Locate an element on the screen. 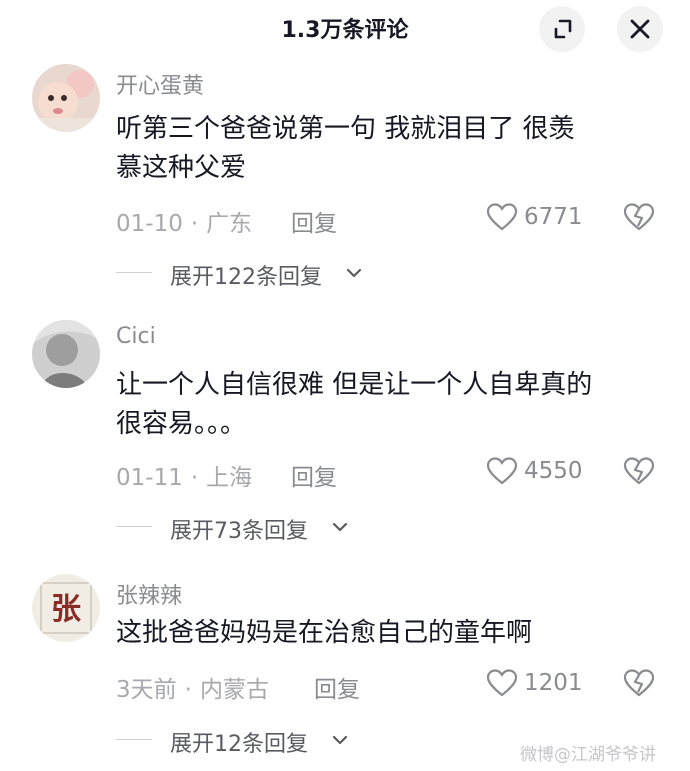 The height and width of the screenshot is (771, 690). avatar-character: 张 is located at coordinates (66, 609).